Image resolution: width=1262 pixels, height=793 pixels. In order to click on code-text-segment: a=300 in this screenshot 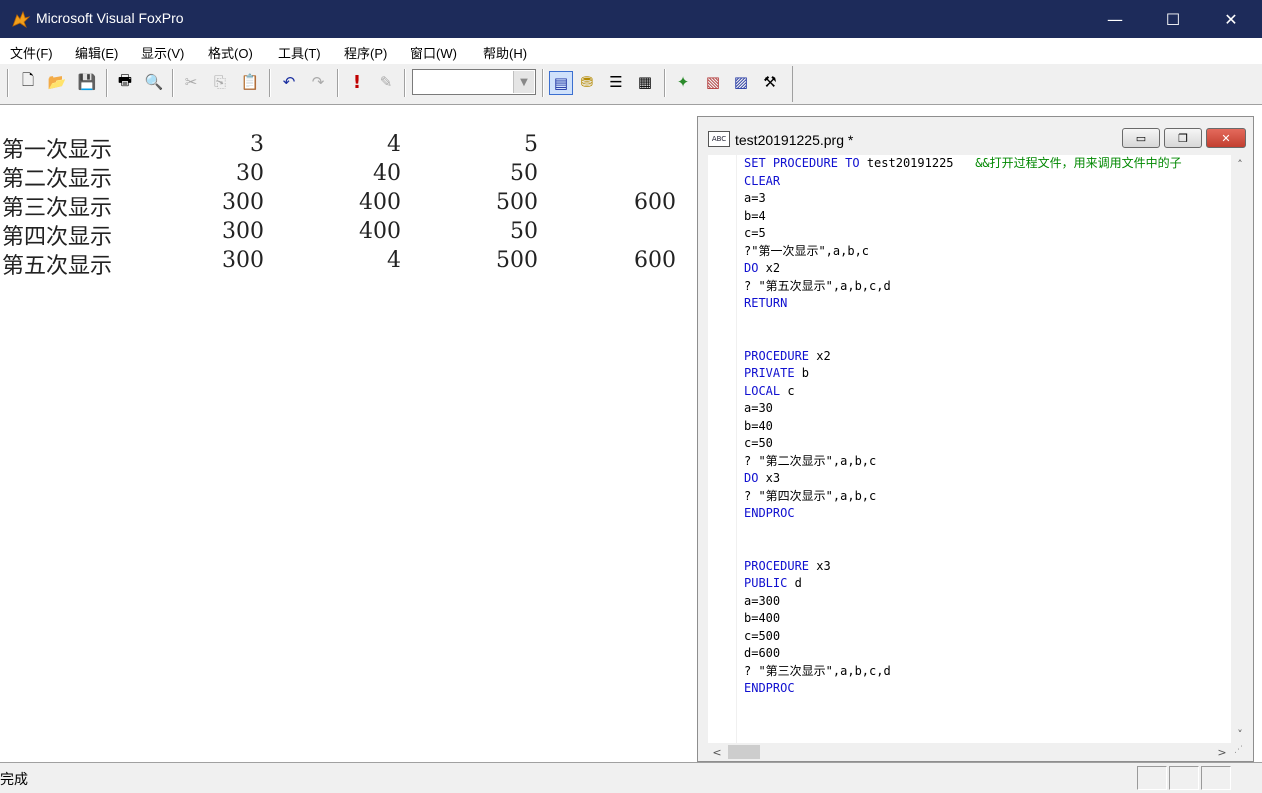, I will do `click(762, 600)`.